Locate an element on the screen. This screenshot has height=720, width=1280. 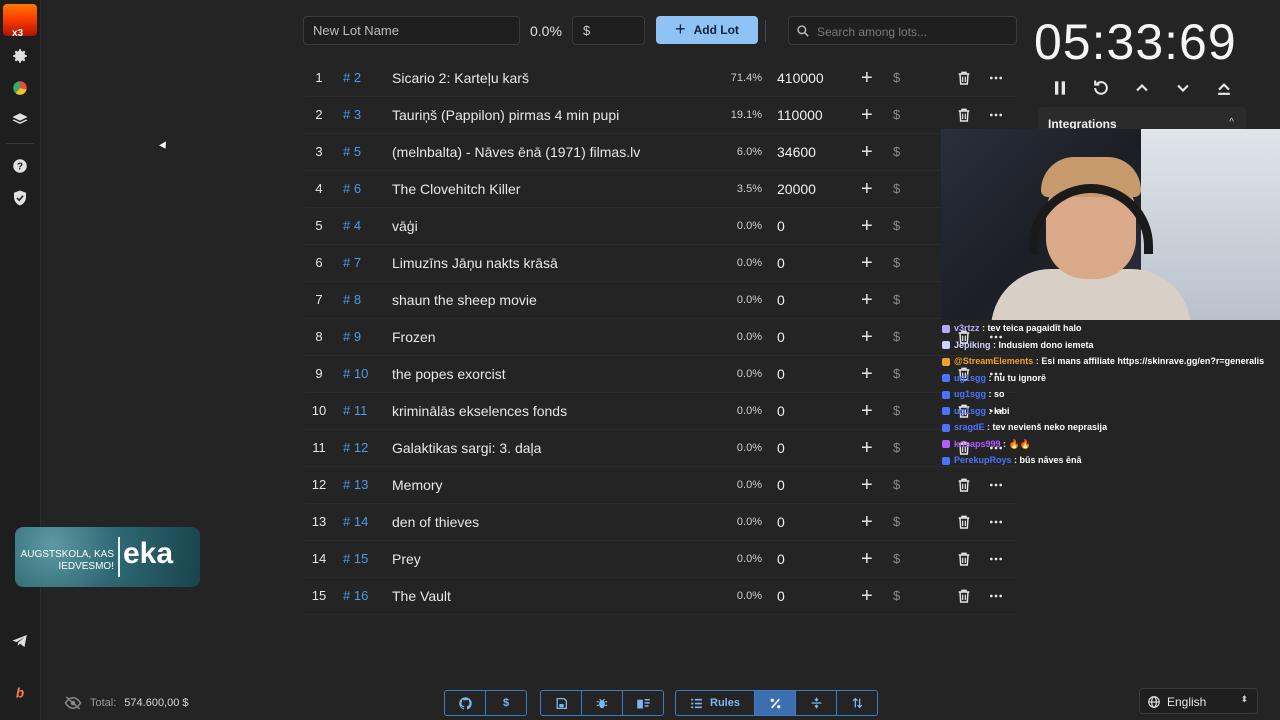
donate-button: $ is located at coordinates (506, 703).